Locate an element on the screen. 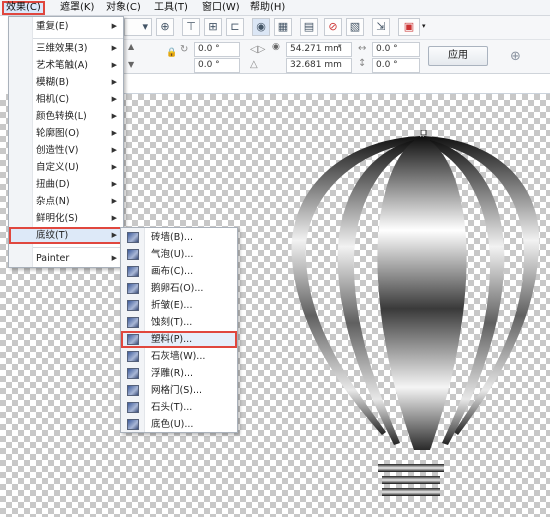  menu-item-distort: 扭曲(D) ▶ is located at coordinates (66, 184).